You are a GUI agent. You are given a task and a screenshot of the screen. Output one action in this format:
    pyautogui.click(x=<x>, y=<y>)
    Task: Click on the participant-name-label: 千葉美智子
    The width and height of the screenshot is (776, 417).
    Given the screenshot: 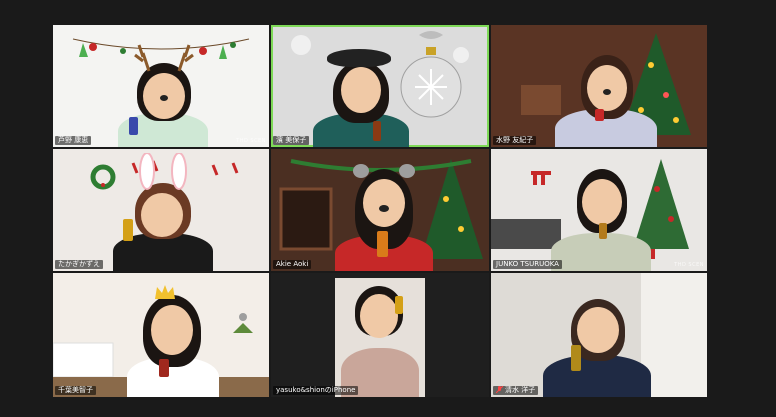 What is the action you would take?
    pyautogui.click(x=75, y=390)
    